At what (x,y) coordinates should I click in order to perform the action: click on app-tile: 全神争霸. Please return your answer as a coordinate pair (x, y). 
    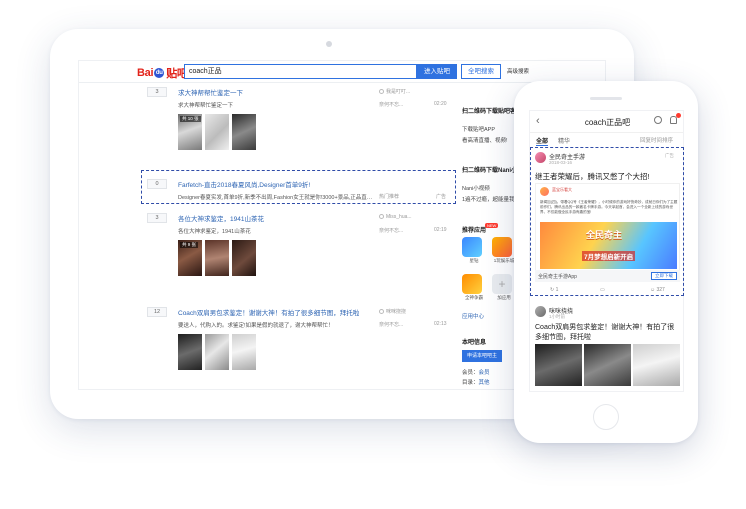
    Looking at the image, I should click on (474, 287).